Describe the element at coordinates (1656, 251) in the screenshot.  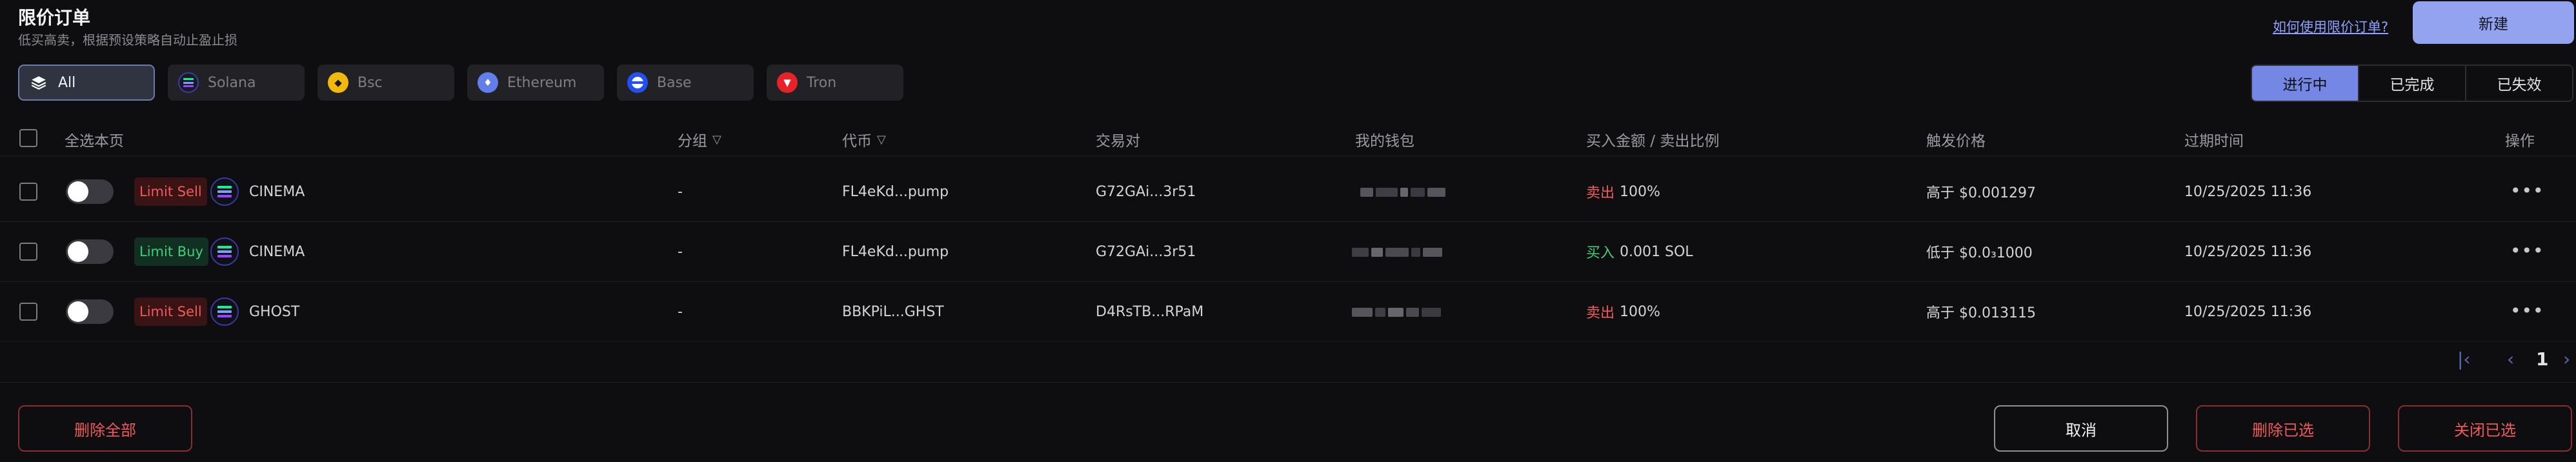
I see `amount-value: 0.001 SOL` at that location.